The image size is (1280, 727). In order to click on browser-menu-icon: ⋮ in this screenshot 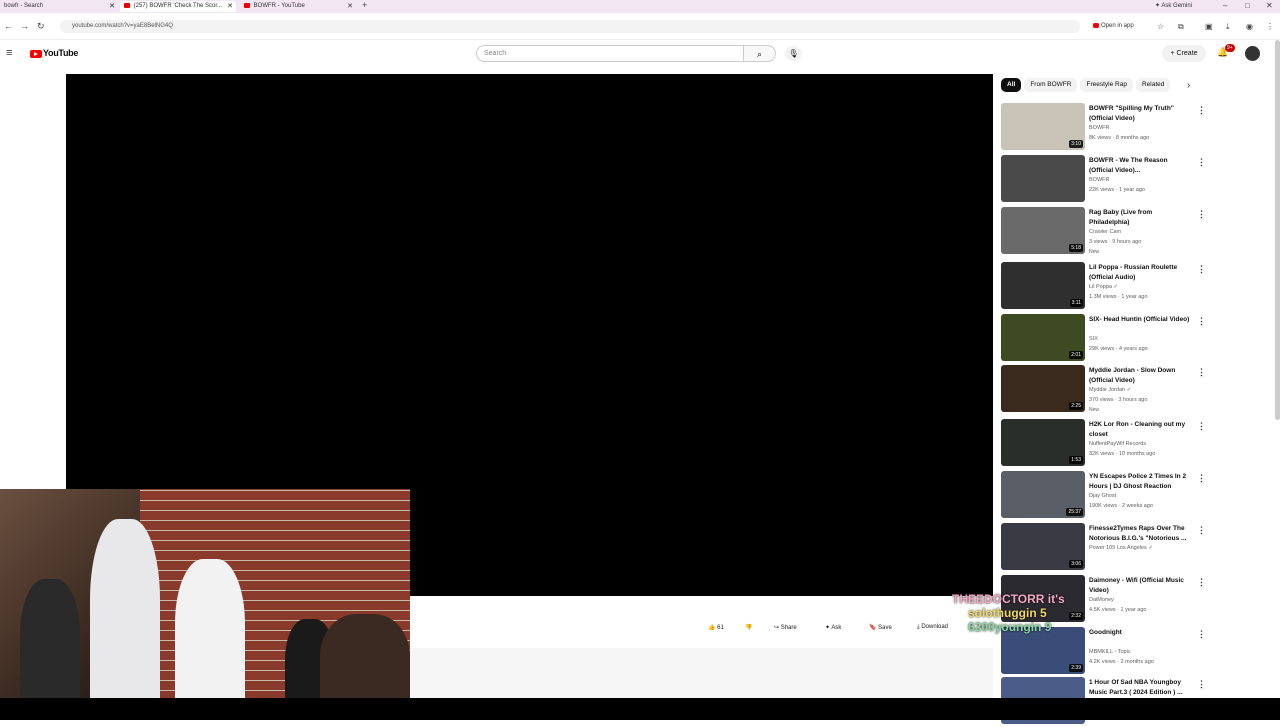, I will do `click(1270, 26)`.